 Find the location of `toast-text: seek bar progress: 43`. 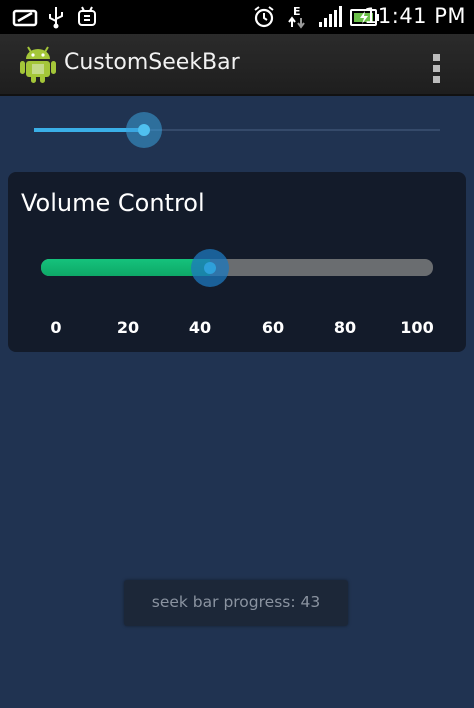

toast-text: seek bar progress: 43 is located at coordinates (236, 602).